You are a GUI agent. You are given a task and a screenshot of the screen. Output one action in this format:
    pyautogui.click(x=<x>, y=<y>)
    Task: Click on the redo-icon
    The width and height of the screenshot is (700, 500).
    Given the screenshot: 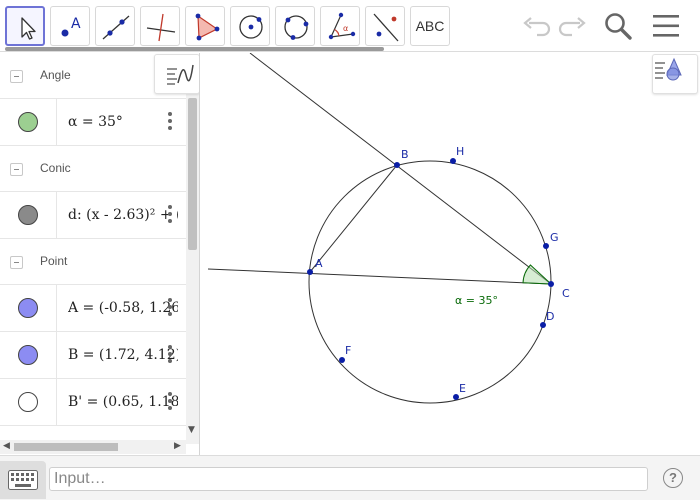 What is the action you would take?
    pyautogui.click(x=572, y=27)
    